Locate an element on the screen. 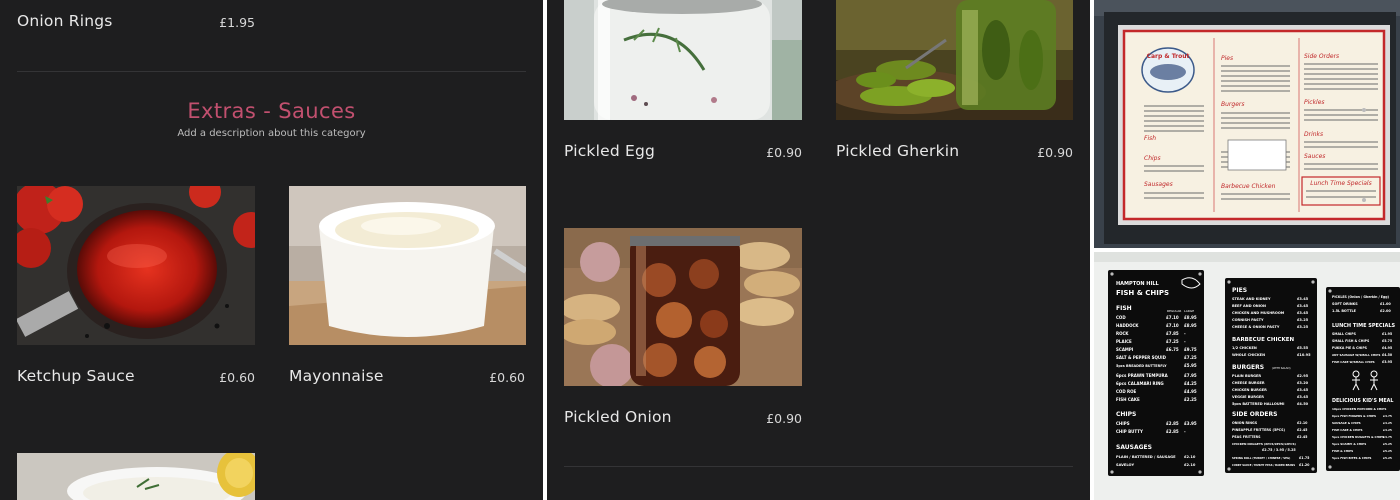  svg-text: £2.00 is located at coordinates (1385, 311).